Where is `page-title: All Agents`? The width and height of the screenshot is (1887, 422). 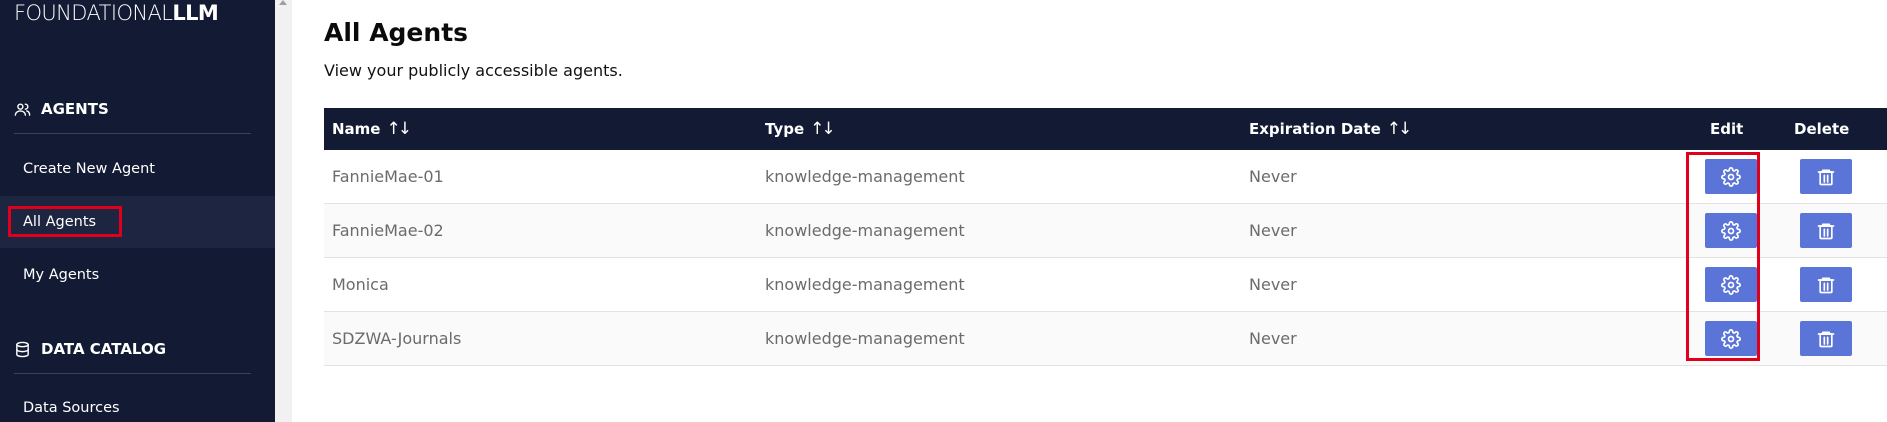
page-title: All Agents is located at coordinates (396, 32).